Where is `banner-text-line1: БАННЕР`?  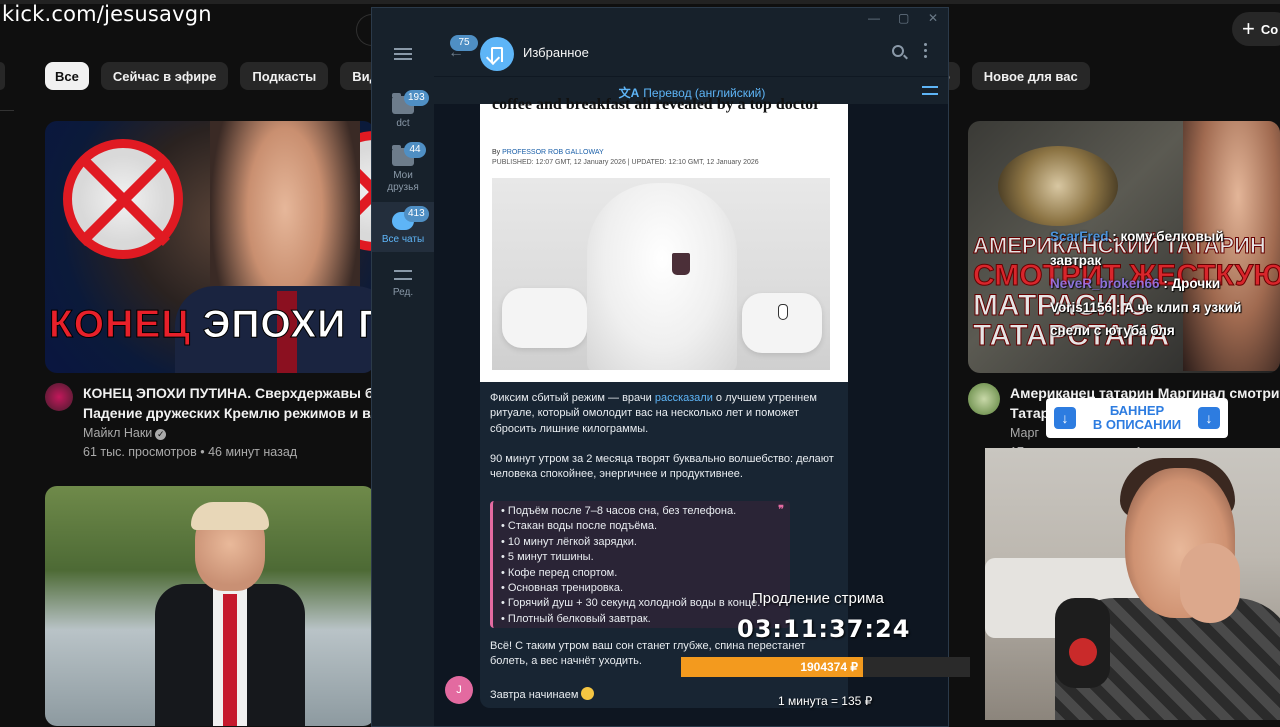 banner-text-line1: БАННЕР is located at coordinates (1137, 410).